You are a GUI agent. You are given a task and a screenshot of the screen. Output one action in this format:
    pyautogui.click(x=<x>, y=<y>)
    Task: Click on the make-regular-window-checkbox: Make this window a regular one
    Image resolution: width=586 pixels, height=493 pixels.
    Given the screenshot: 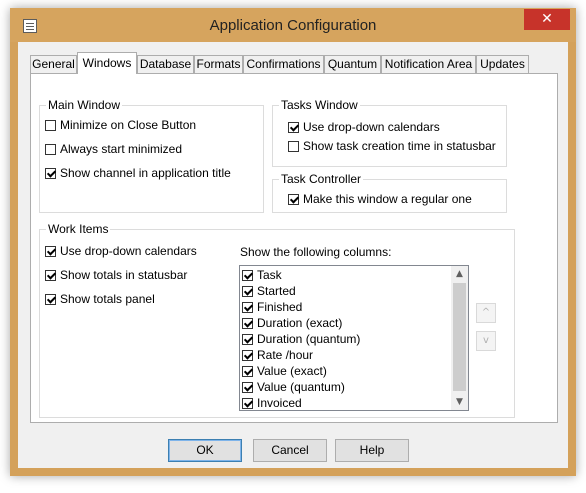 What is the action you would take?
    pyautogui.click(x=380, y=200)
    